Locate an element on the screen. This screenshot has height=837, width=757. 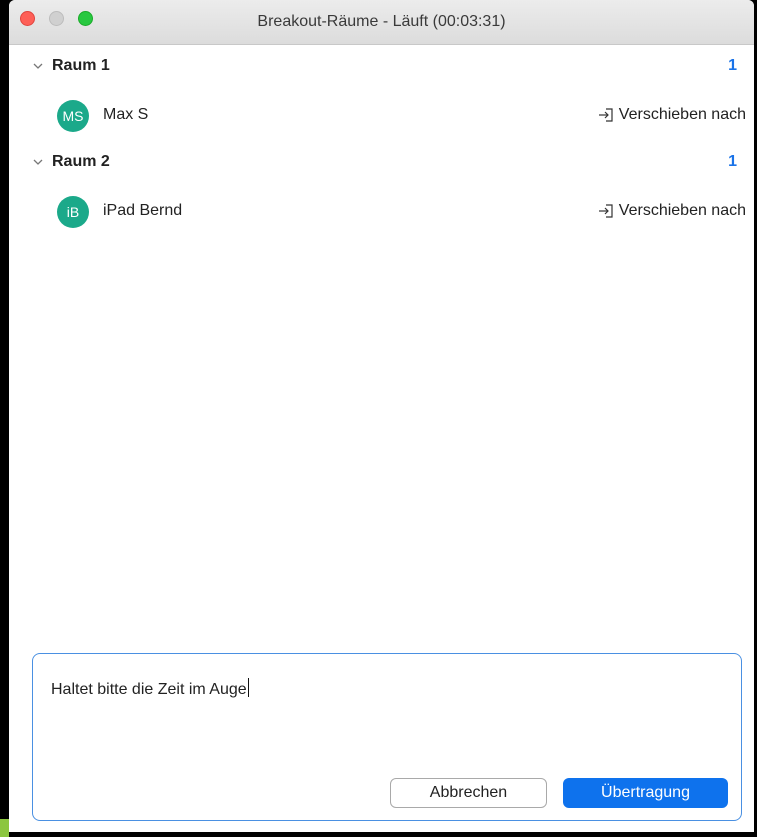
broadcast-message-input: Haltet bitte die Zeit im Auge is located at coordinates (150, 688).